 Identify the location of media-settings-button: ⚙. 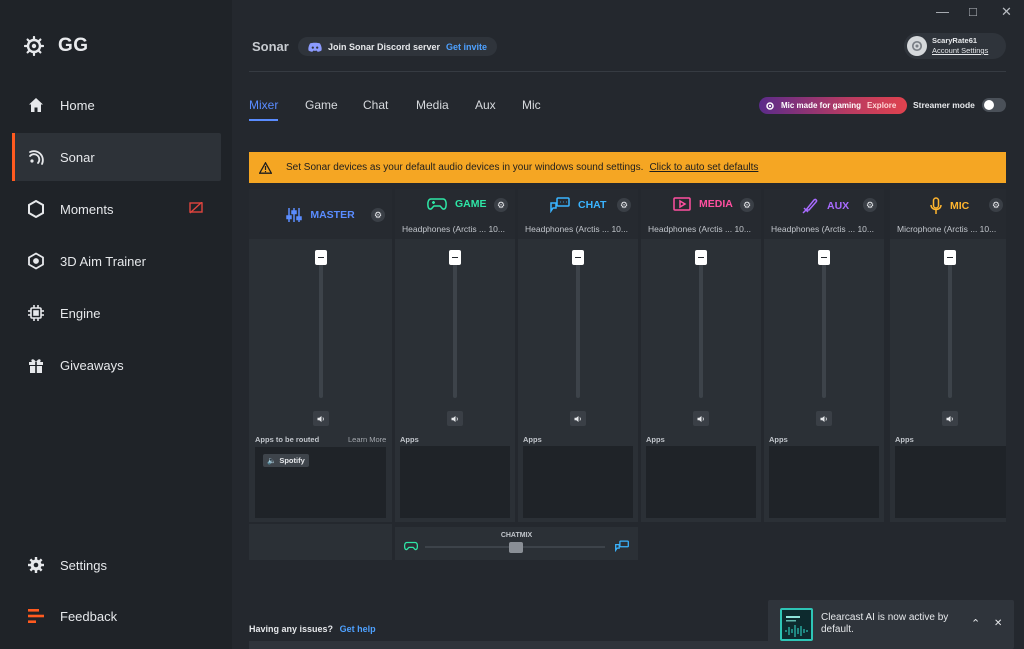
(747, 205).